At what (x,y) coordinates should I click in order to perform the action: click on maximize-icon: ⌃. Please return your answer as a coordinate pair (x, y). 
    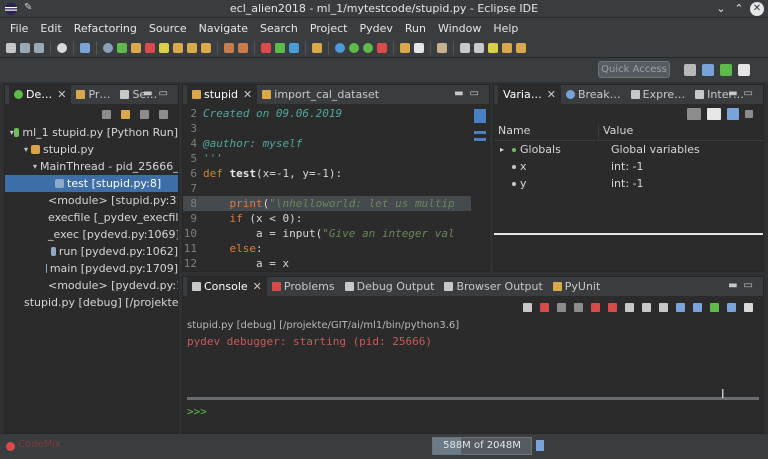
    Looking at the image, I should click on (739, 9).